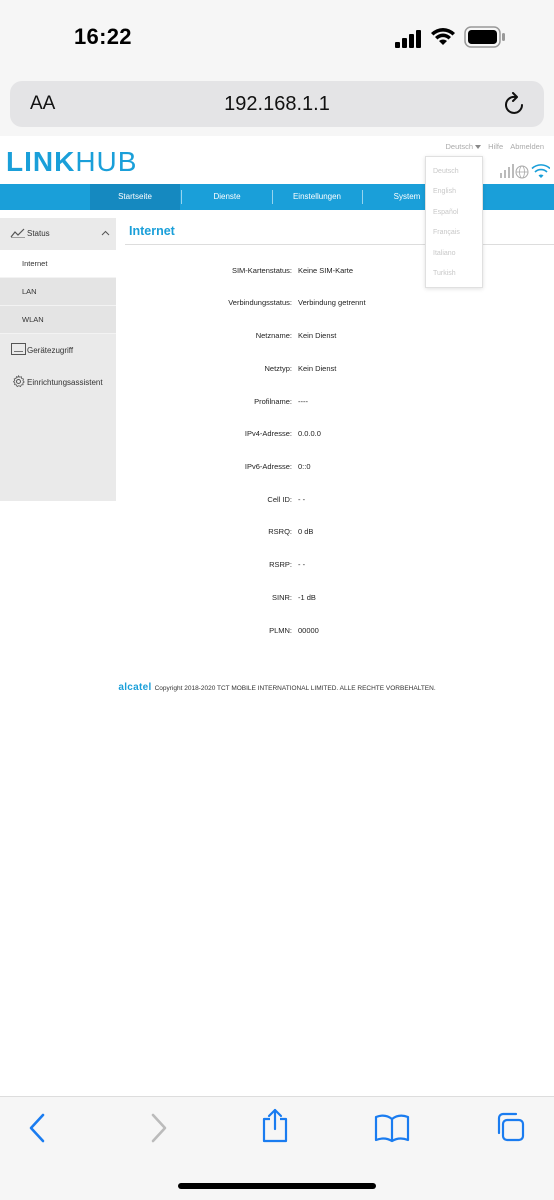 The image size is (554, 1200). I want to click on info-value: ----, so click(303, 401).